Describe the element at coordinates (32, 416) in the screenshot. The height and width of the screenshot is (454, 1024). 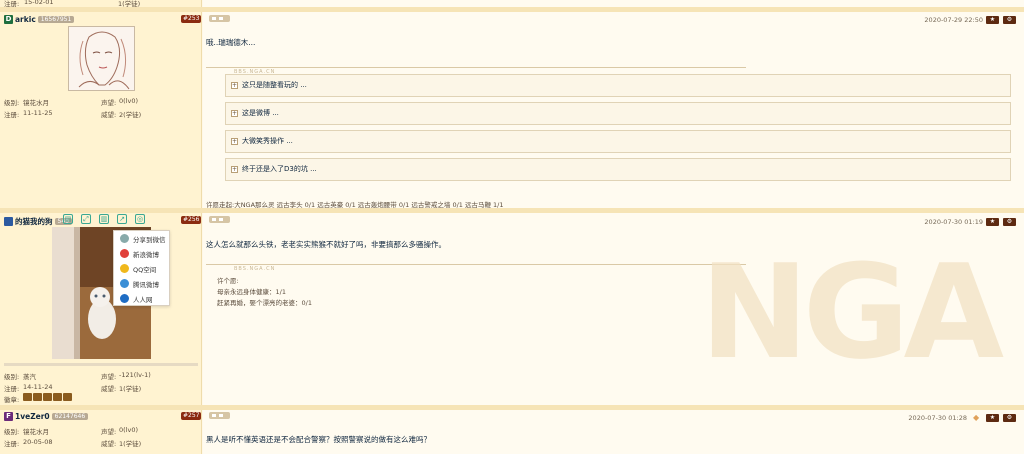
I see `username-text: 1veZer0` at that location.